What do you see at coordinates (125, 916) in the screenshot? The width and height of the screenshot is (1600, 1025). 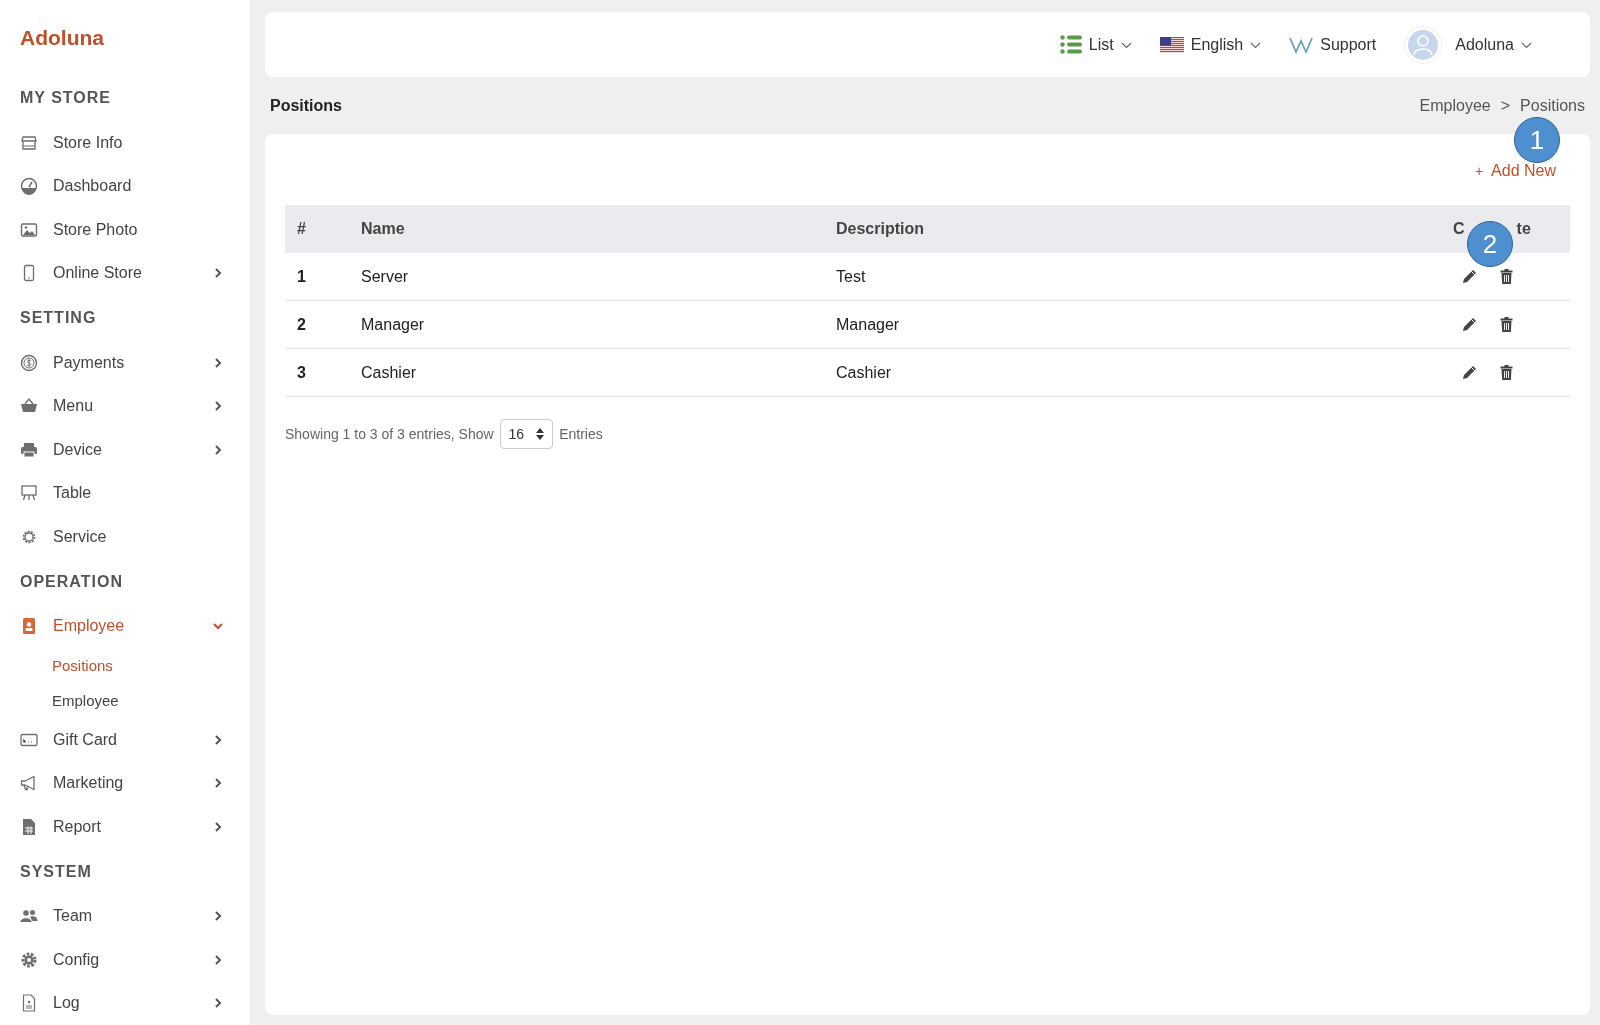 I see `sidebar-item: Team` at bounding box center [125, 916].